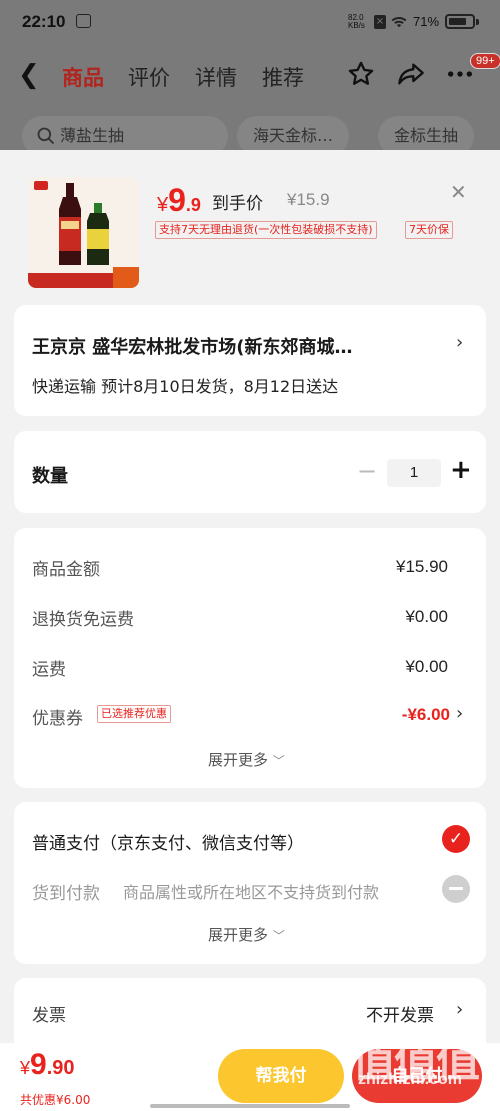 The height and width of the screenshot is (1111, 500). I want to click on product-nav-bar: ❮ 商品 评价 详情 推荐 99+, so click(250, 75).